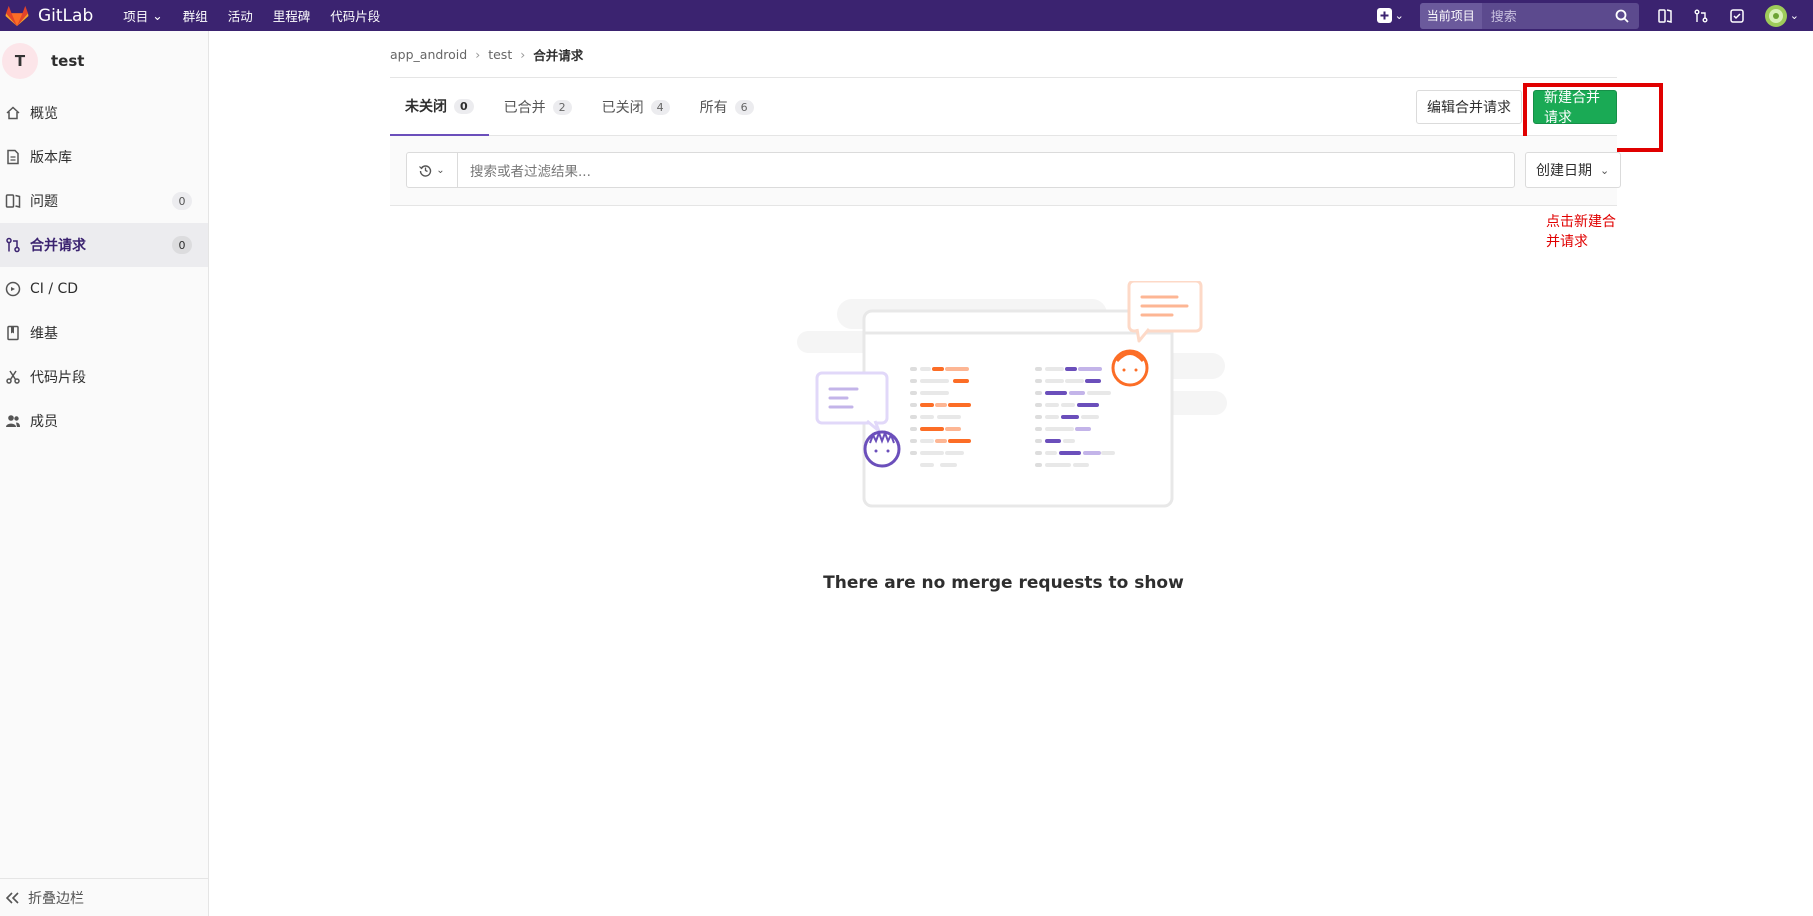  What do you see at coordinates (13, 245) in the screenshot?
I see `merge-request-icon` at bounding box center [13, 245].